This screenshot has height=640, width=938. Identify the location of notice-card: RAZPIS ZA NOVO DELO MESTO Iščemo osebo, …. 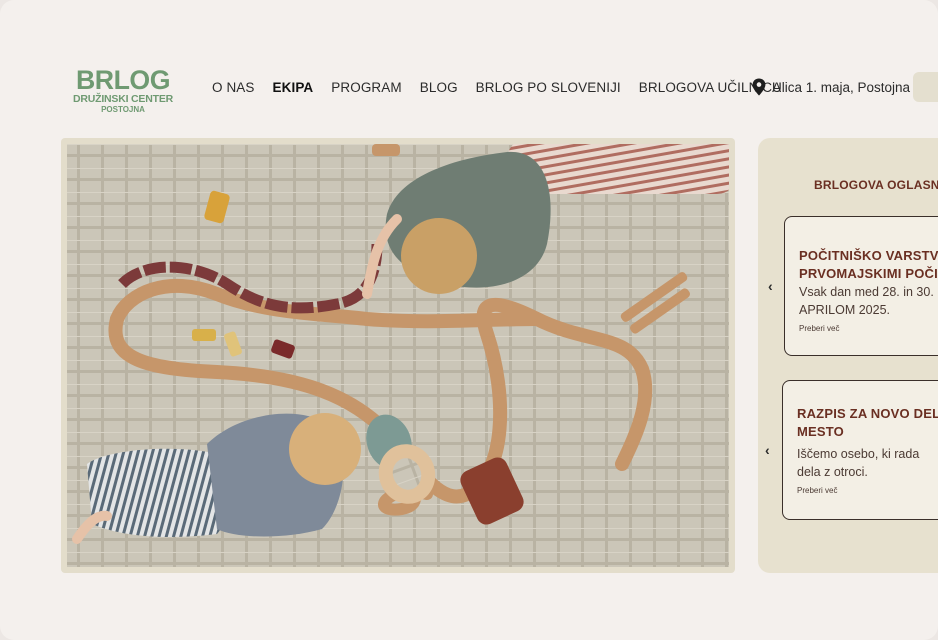
(860, 450).